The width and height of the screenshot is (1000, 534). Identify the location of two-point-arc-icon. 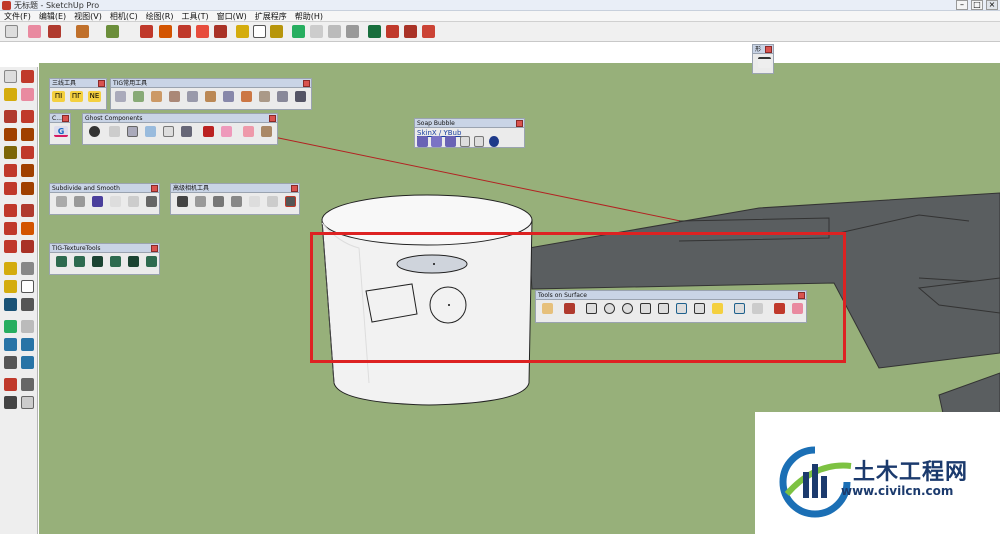
(27, 170).